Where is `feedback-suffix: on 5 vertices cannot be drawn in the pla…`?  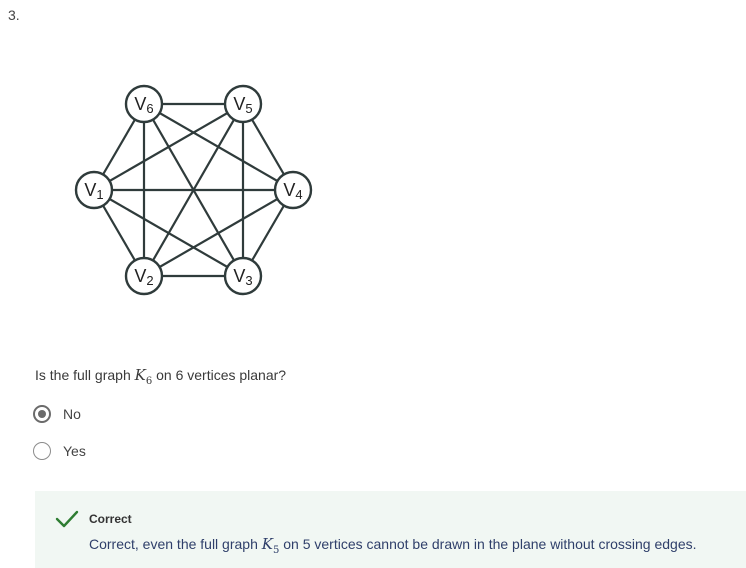 feedback-suffix: on 5 vertices cannot be drawn in the pla… is located at coordinates (488, 544).